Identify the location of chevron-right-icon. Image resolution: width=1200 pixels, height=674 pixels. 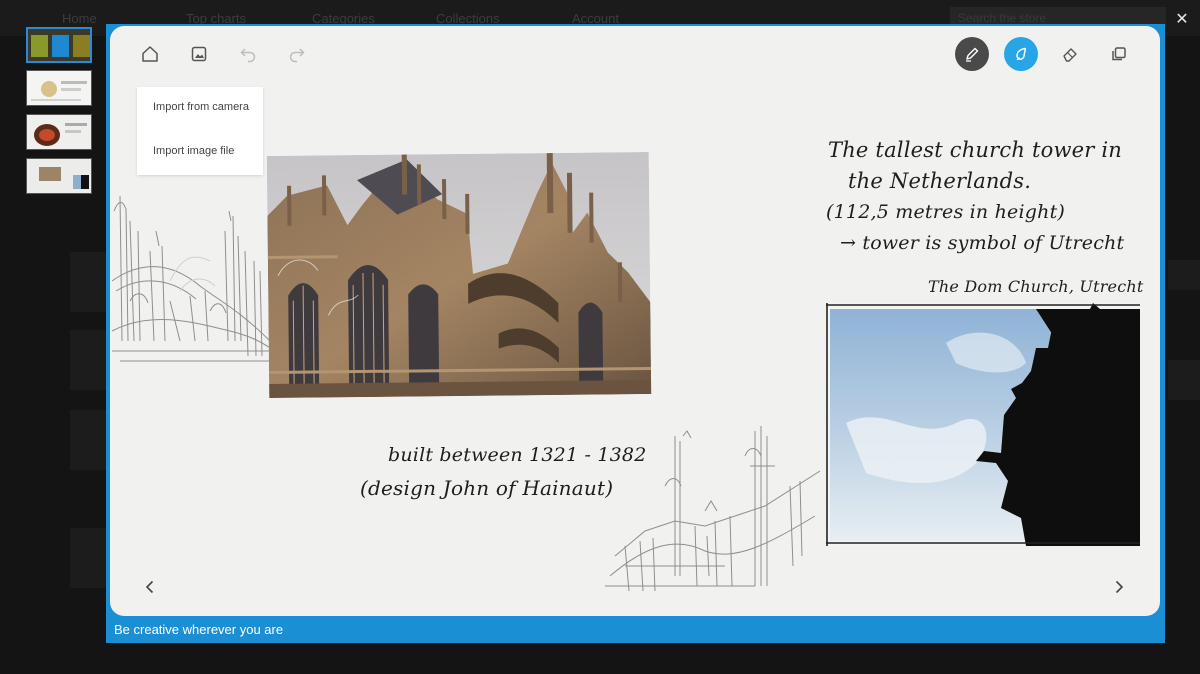
(1119, 587).